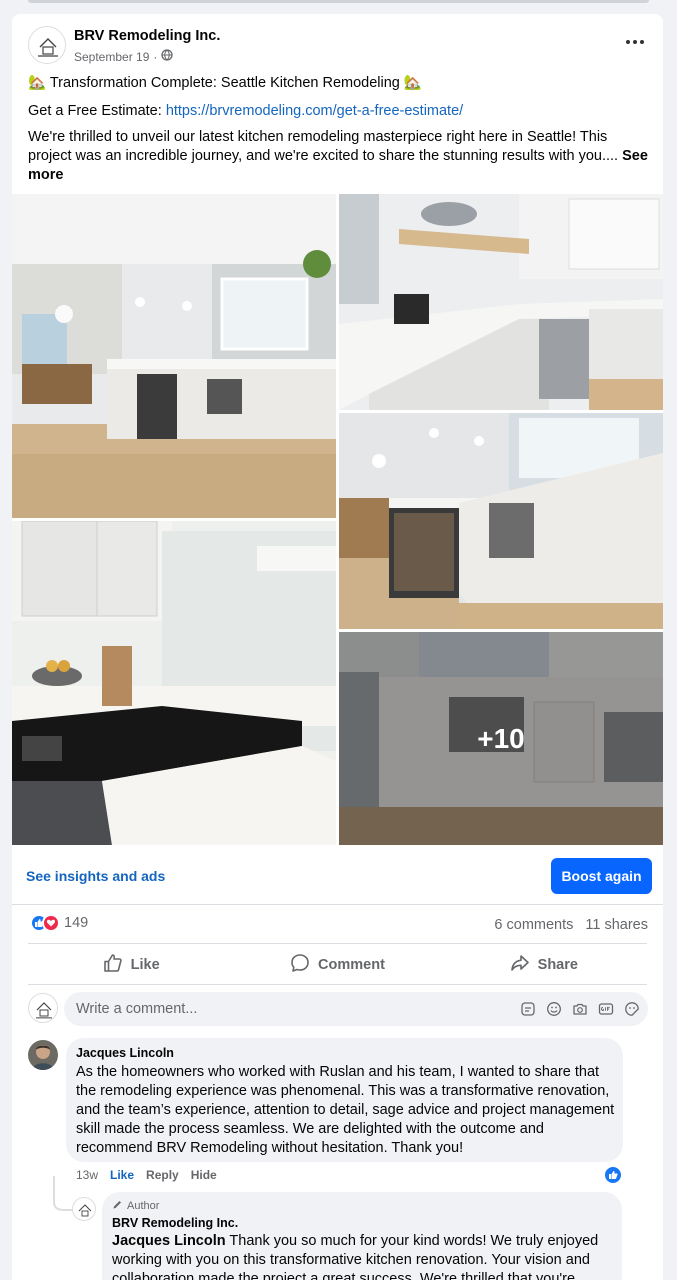 The image size is (677, 1280). I want to click on avatar-sticker-icon, so click(632, 1009).